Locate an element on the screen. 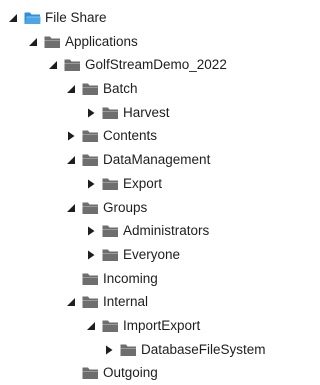  tree-node-incoming: Incoming is located at coordinates (130, 279).